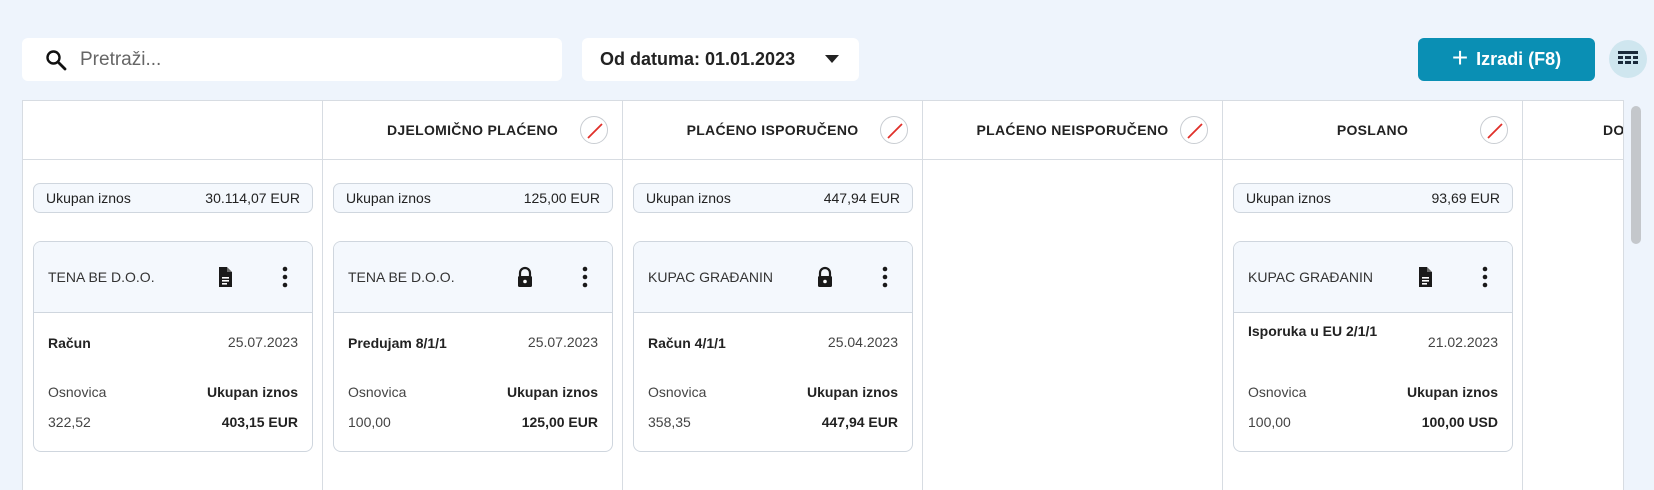 The height and width of the screenshot is (490, 1654). I want to click on card-document-title: Isporuka u EU 2/1/1, so click(1313, 331).